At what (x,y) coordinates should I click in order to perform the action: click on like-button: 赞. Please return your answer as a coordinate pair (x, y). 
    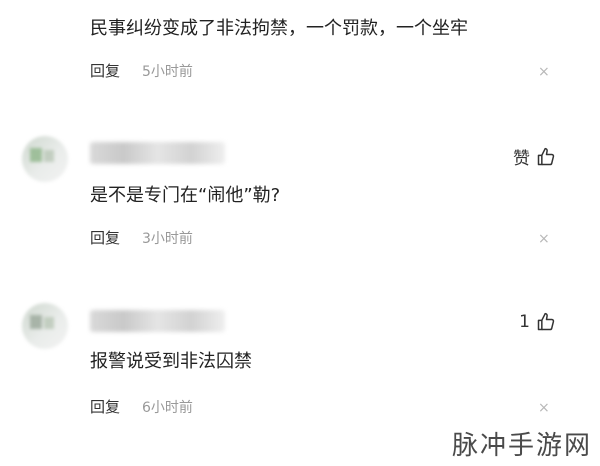
    Looking at the image, I should click on (534, 156).